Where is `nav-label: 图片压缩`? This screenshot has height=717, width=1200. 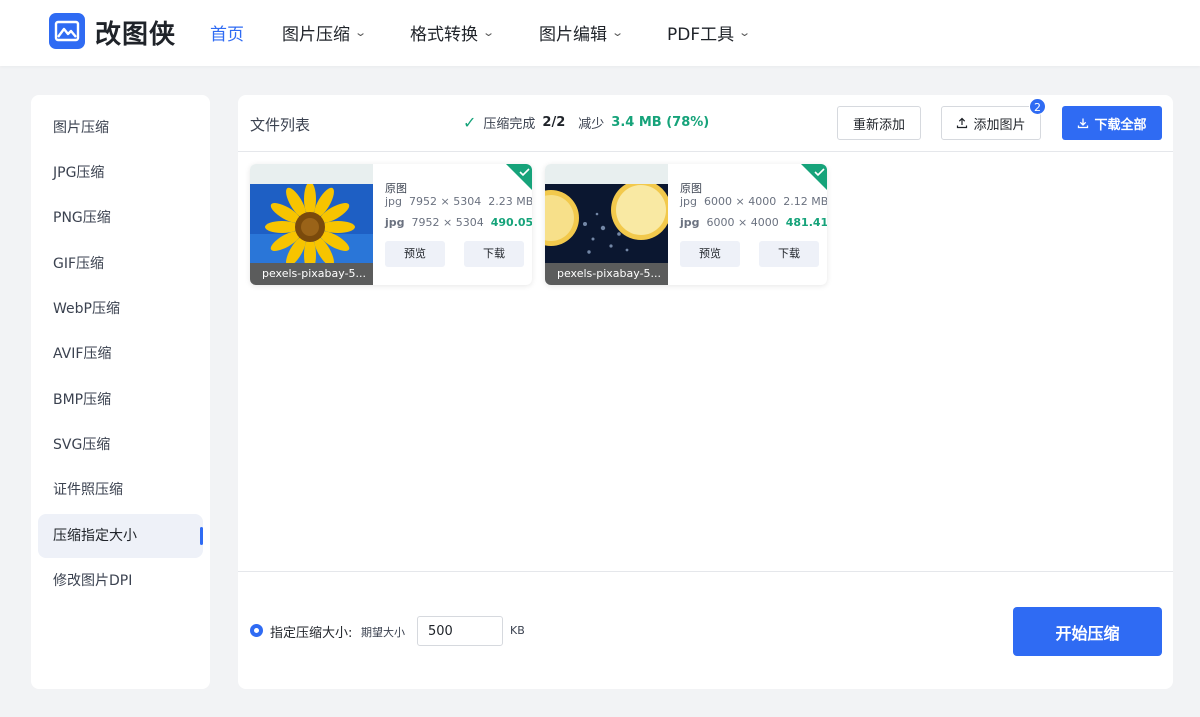
nav-label: 图片压缩 is located at coordinates (316, 35).